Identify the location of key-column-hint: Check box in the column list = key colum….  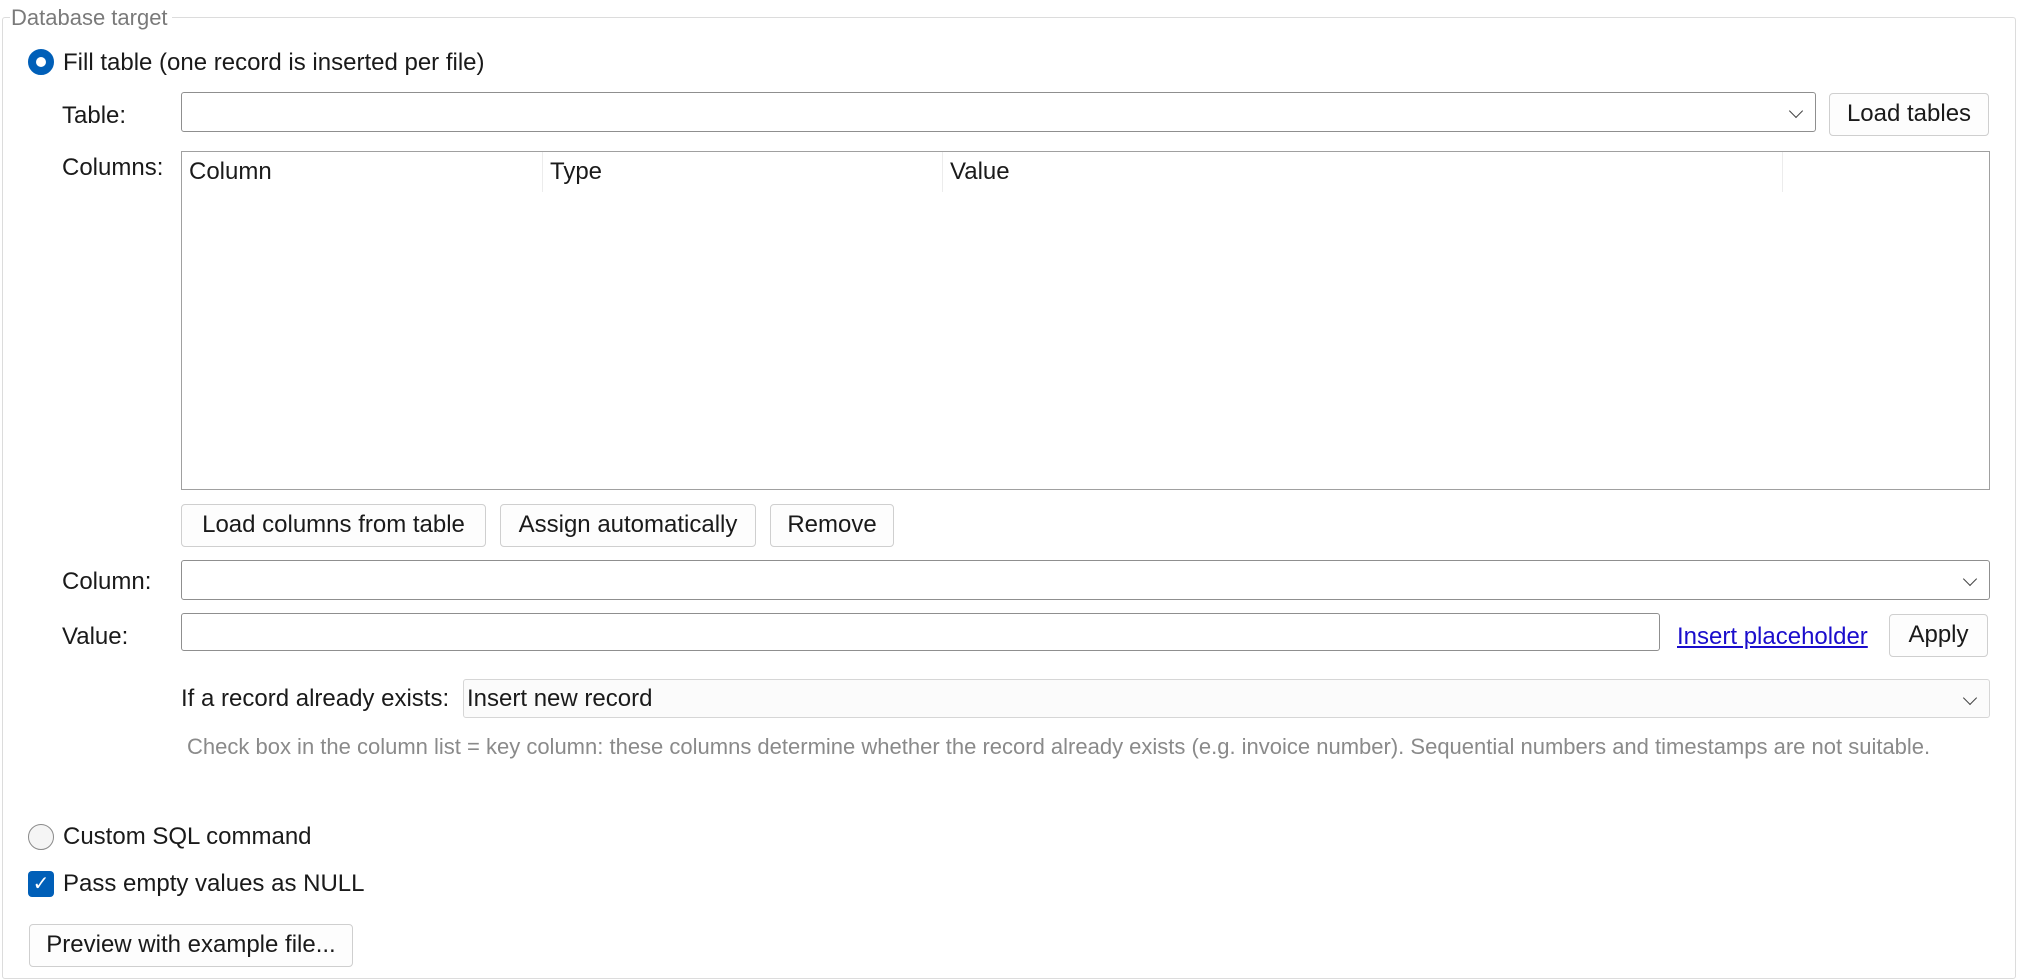
(1059, 746).